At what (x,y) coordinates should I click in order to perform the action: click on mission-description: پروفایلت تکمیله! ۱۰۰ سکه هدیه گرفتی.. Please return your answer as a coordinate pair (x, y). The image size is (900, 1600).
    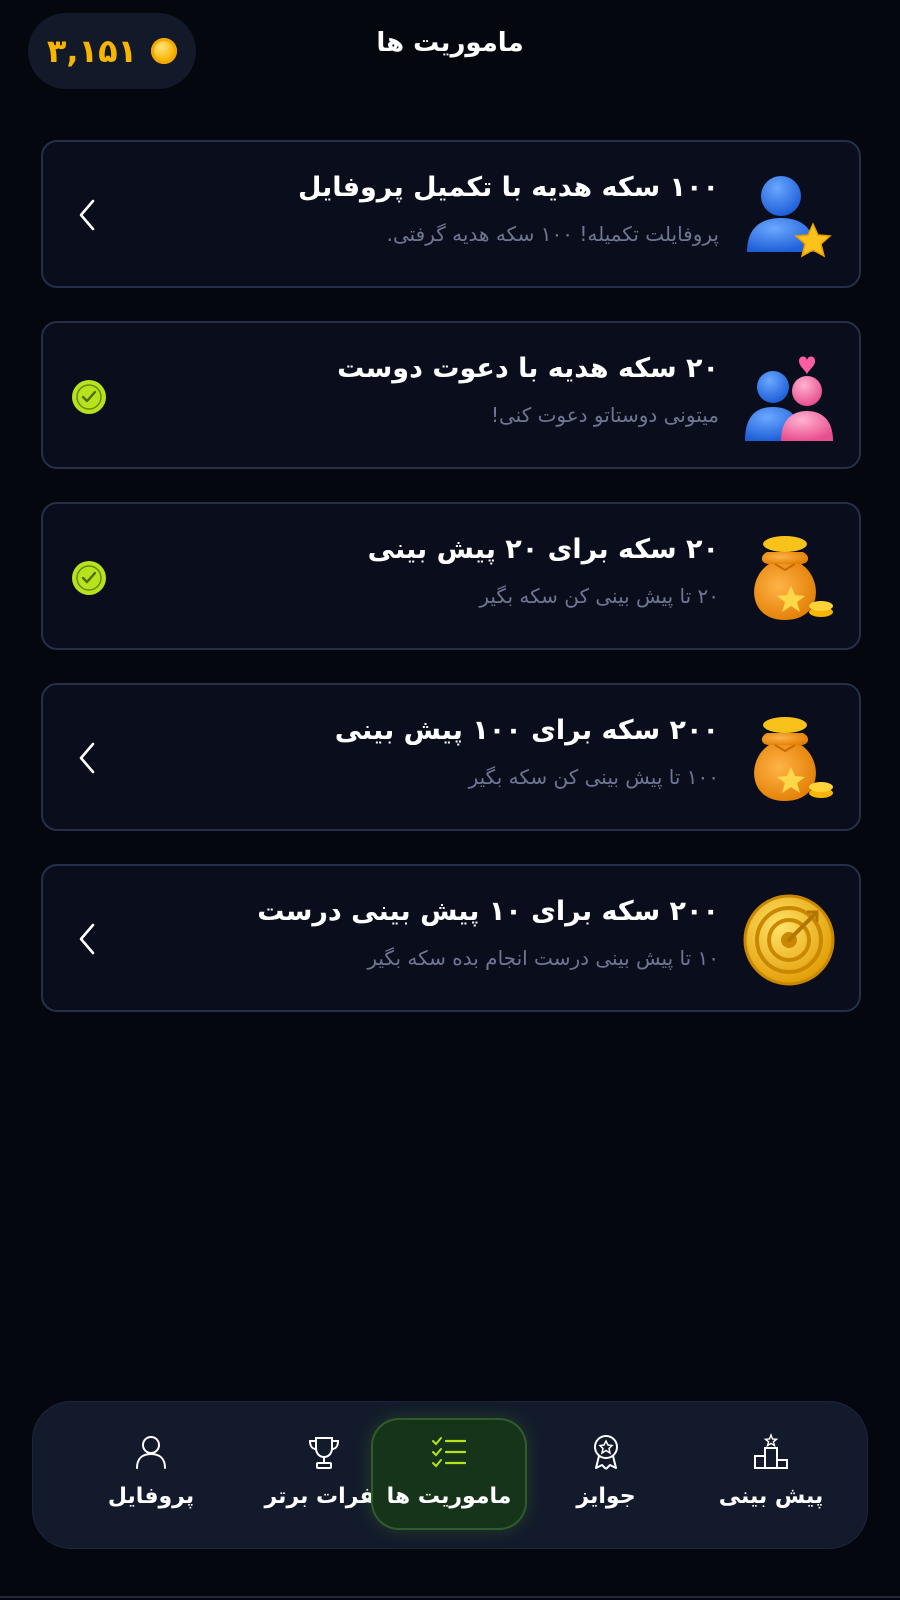
    Looking at the image, I should click on (552, 234).